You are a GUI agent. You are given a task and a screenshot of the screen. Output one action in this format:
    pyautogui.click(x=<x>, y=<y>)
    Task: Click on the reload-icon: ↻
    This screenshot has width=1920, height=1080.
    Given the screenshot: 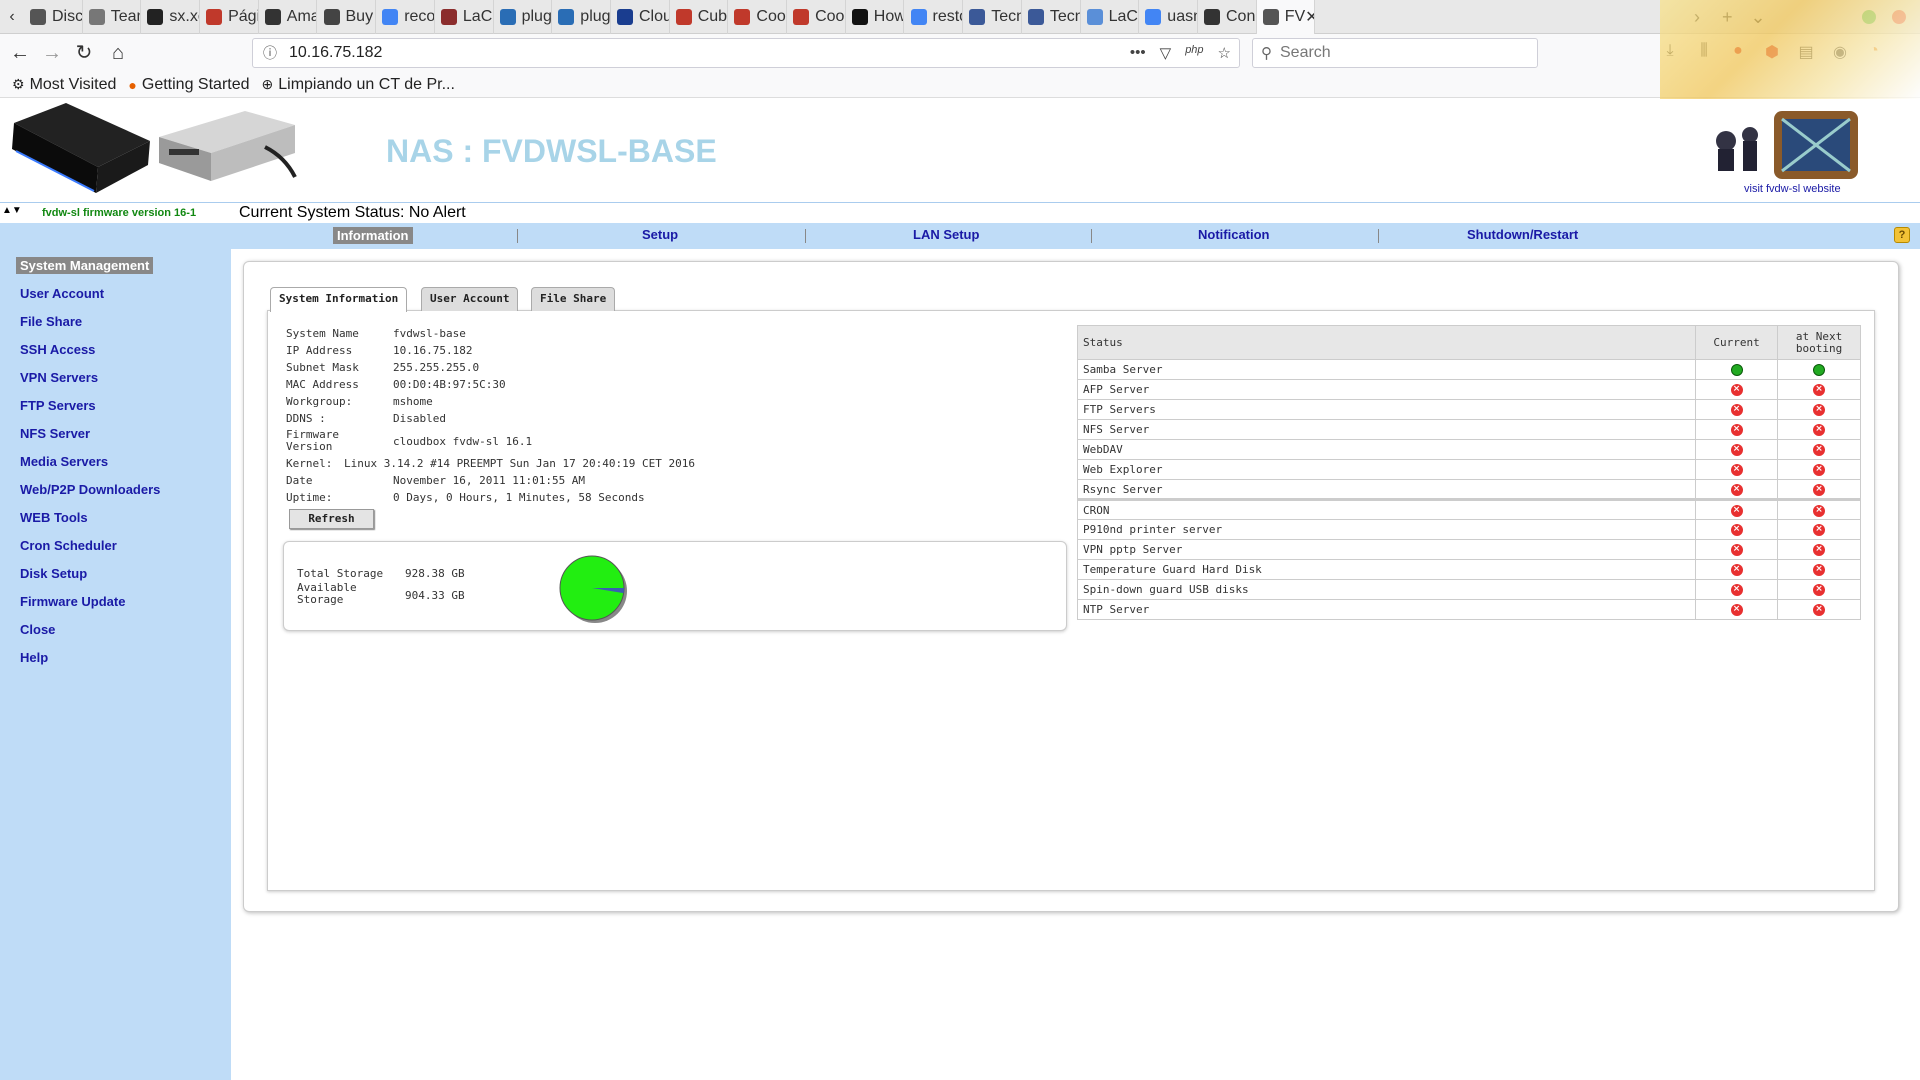 What is the action you would take?
    pyautogui.click(x=84, y=53)
    